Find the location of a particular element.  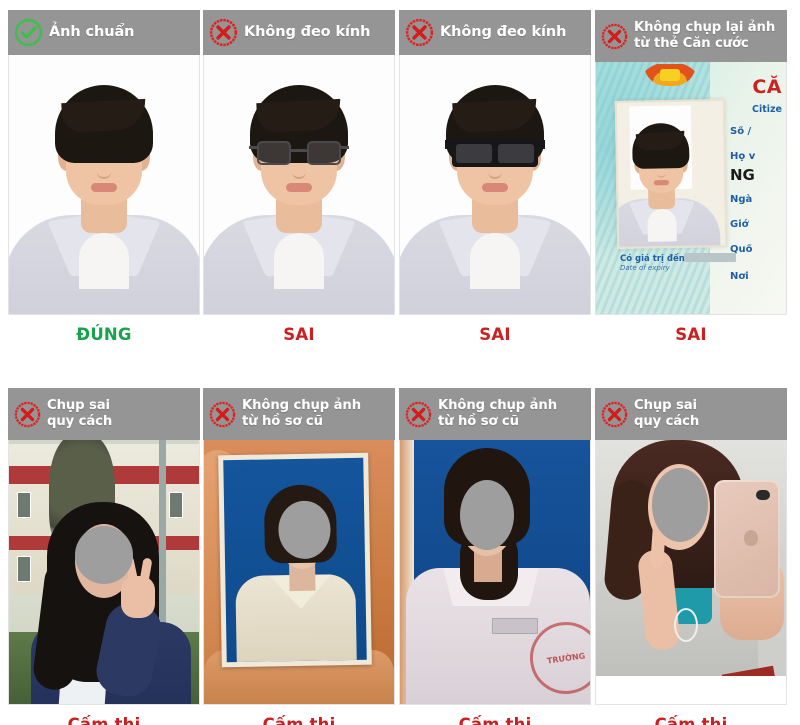

id-card-expiry-label: Có giá trị đến: Date of expiry is located at coordinates (654, 263).